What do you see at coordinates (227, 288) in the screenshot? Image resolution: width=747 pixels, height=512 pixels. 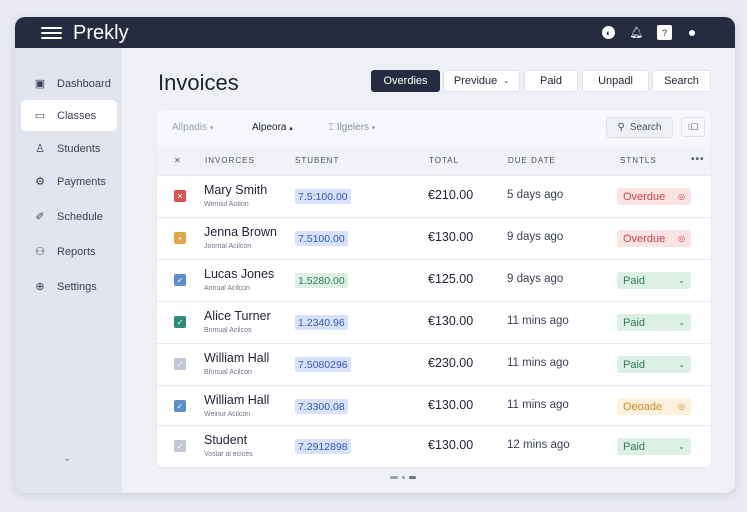 I see `student-subtitle: Annual Acilcon` at bounding box center [227, 288].